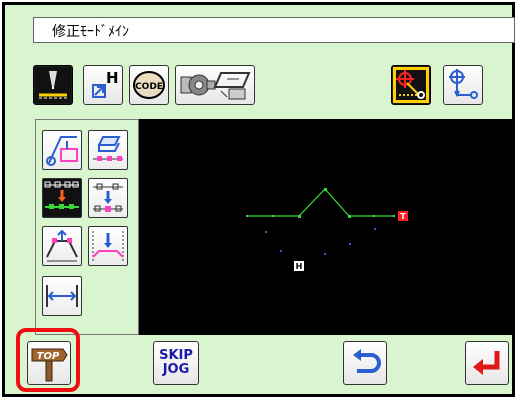  I want to click on mode-title-bar: 修正ﾓｰﾄﾞﾒｲﾝ, so click(274, 30).